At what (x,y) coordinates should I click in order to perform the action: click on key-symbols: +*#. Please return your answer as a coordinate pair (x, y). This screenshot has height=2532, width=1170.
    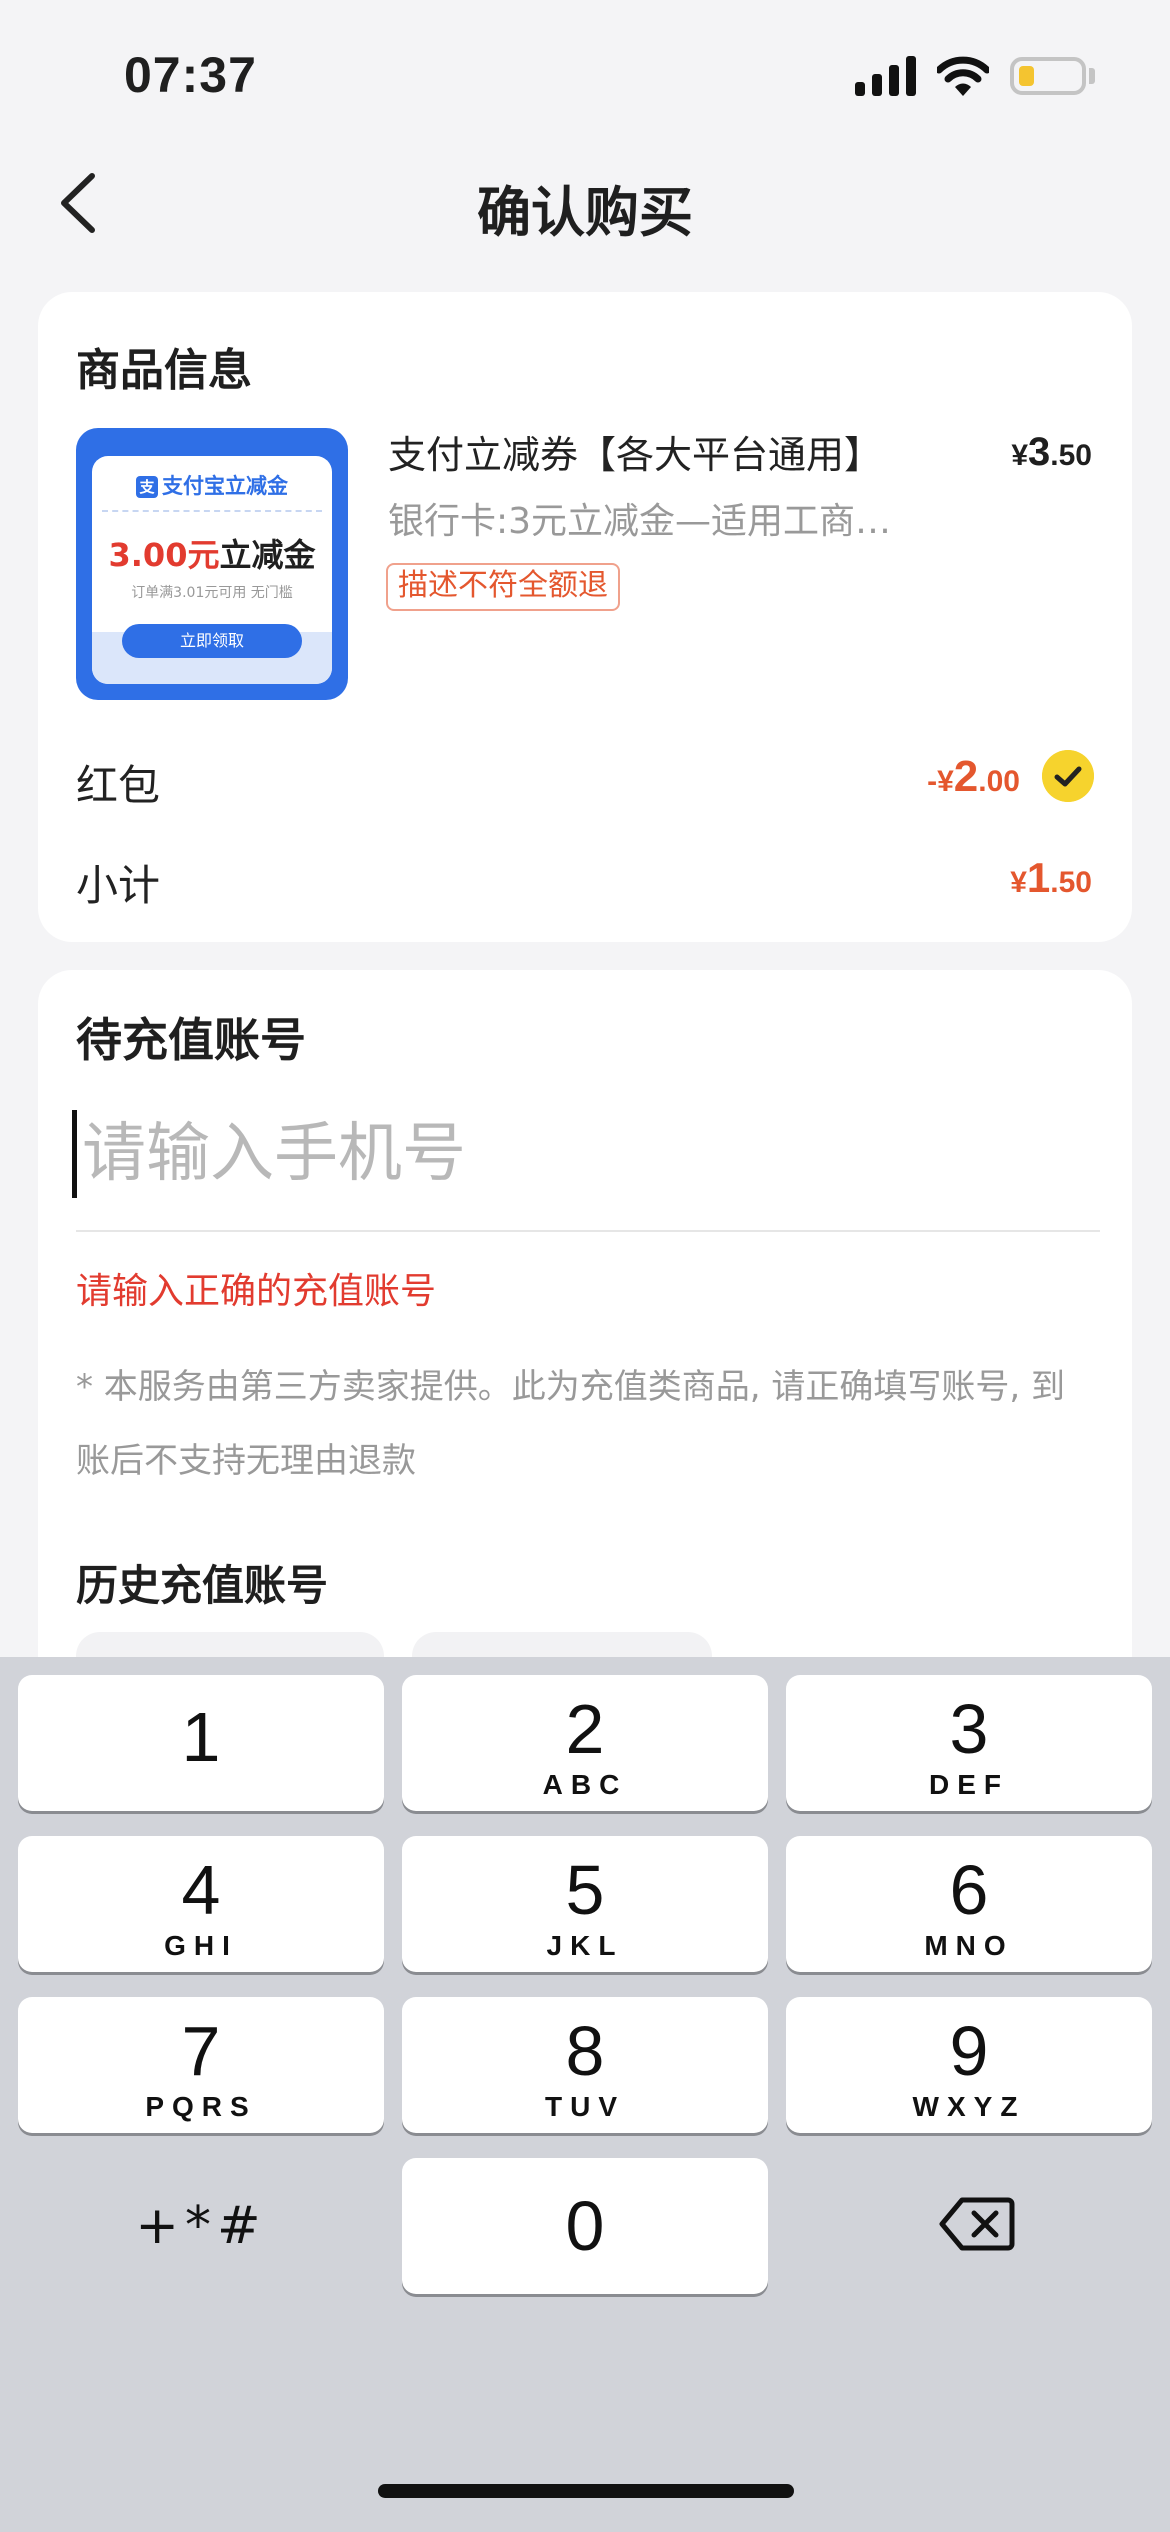
    Looking at the image, I should click on (201, 2226).